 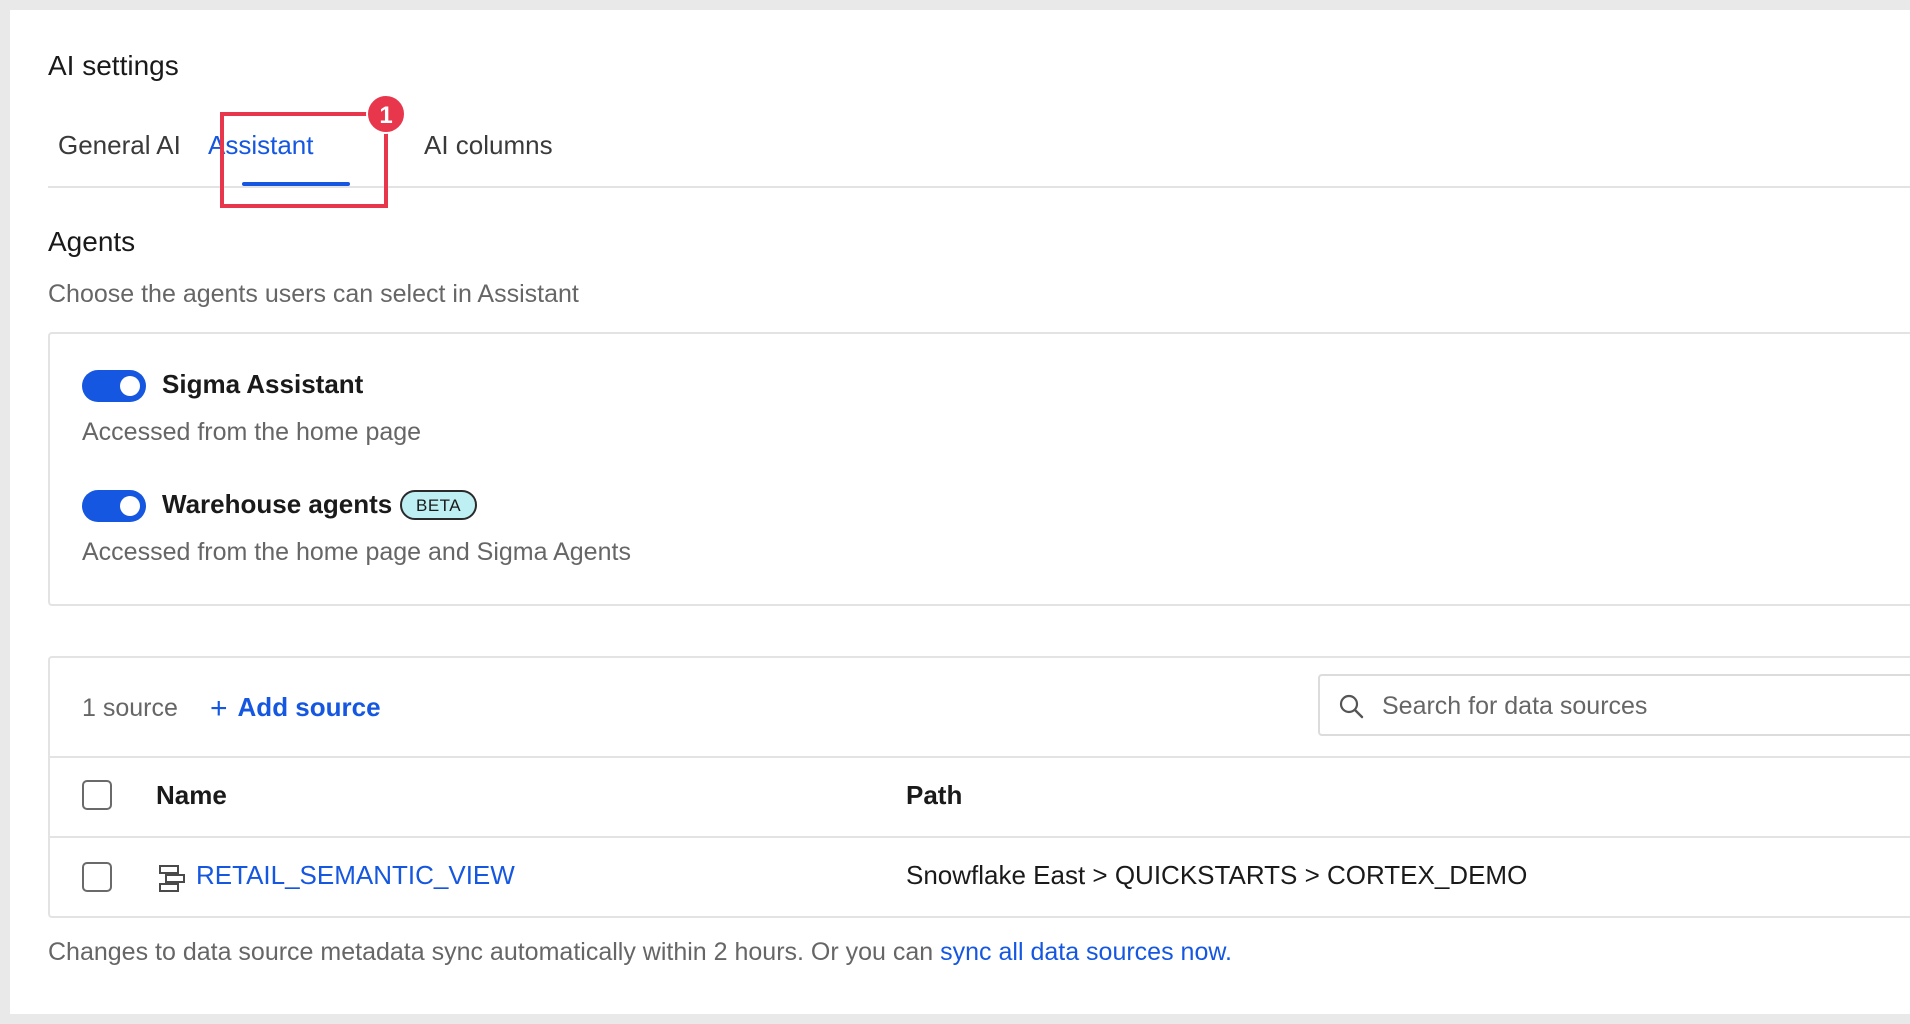 I want to click on agent-description: Accessed from the home page, so click(x=252, y=432).